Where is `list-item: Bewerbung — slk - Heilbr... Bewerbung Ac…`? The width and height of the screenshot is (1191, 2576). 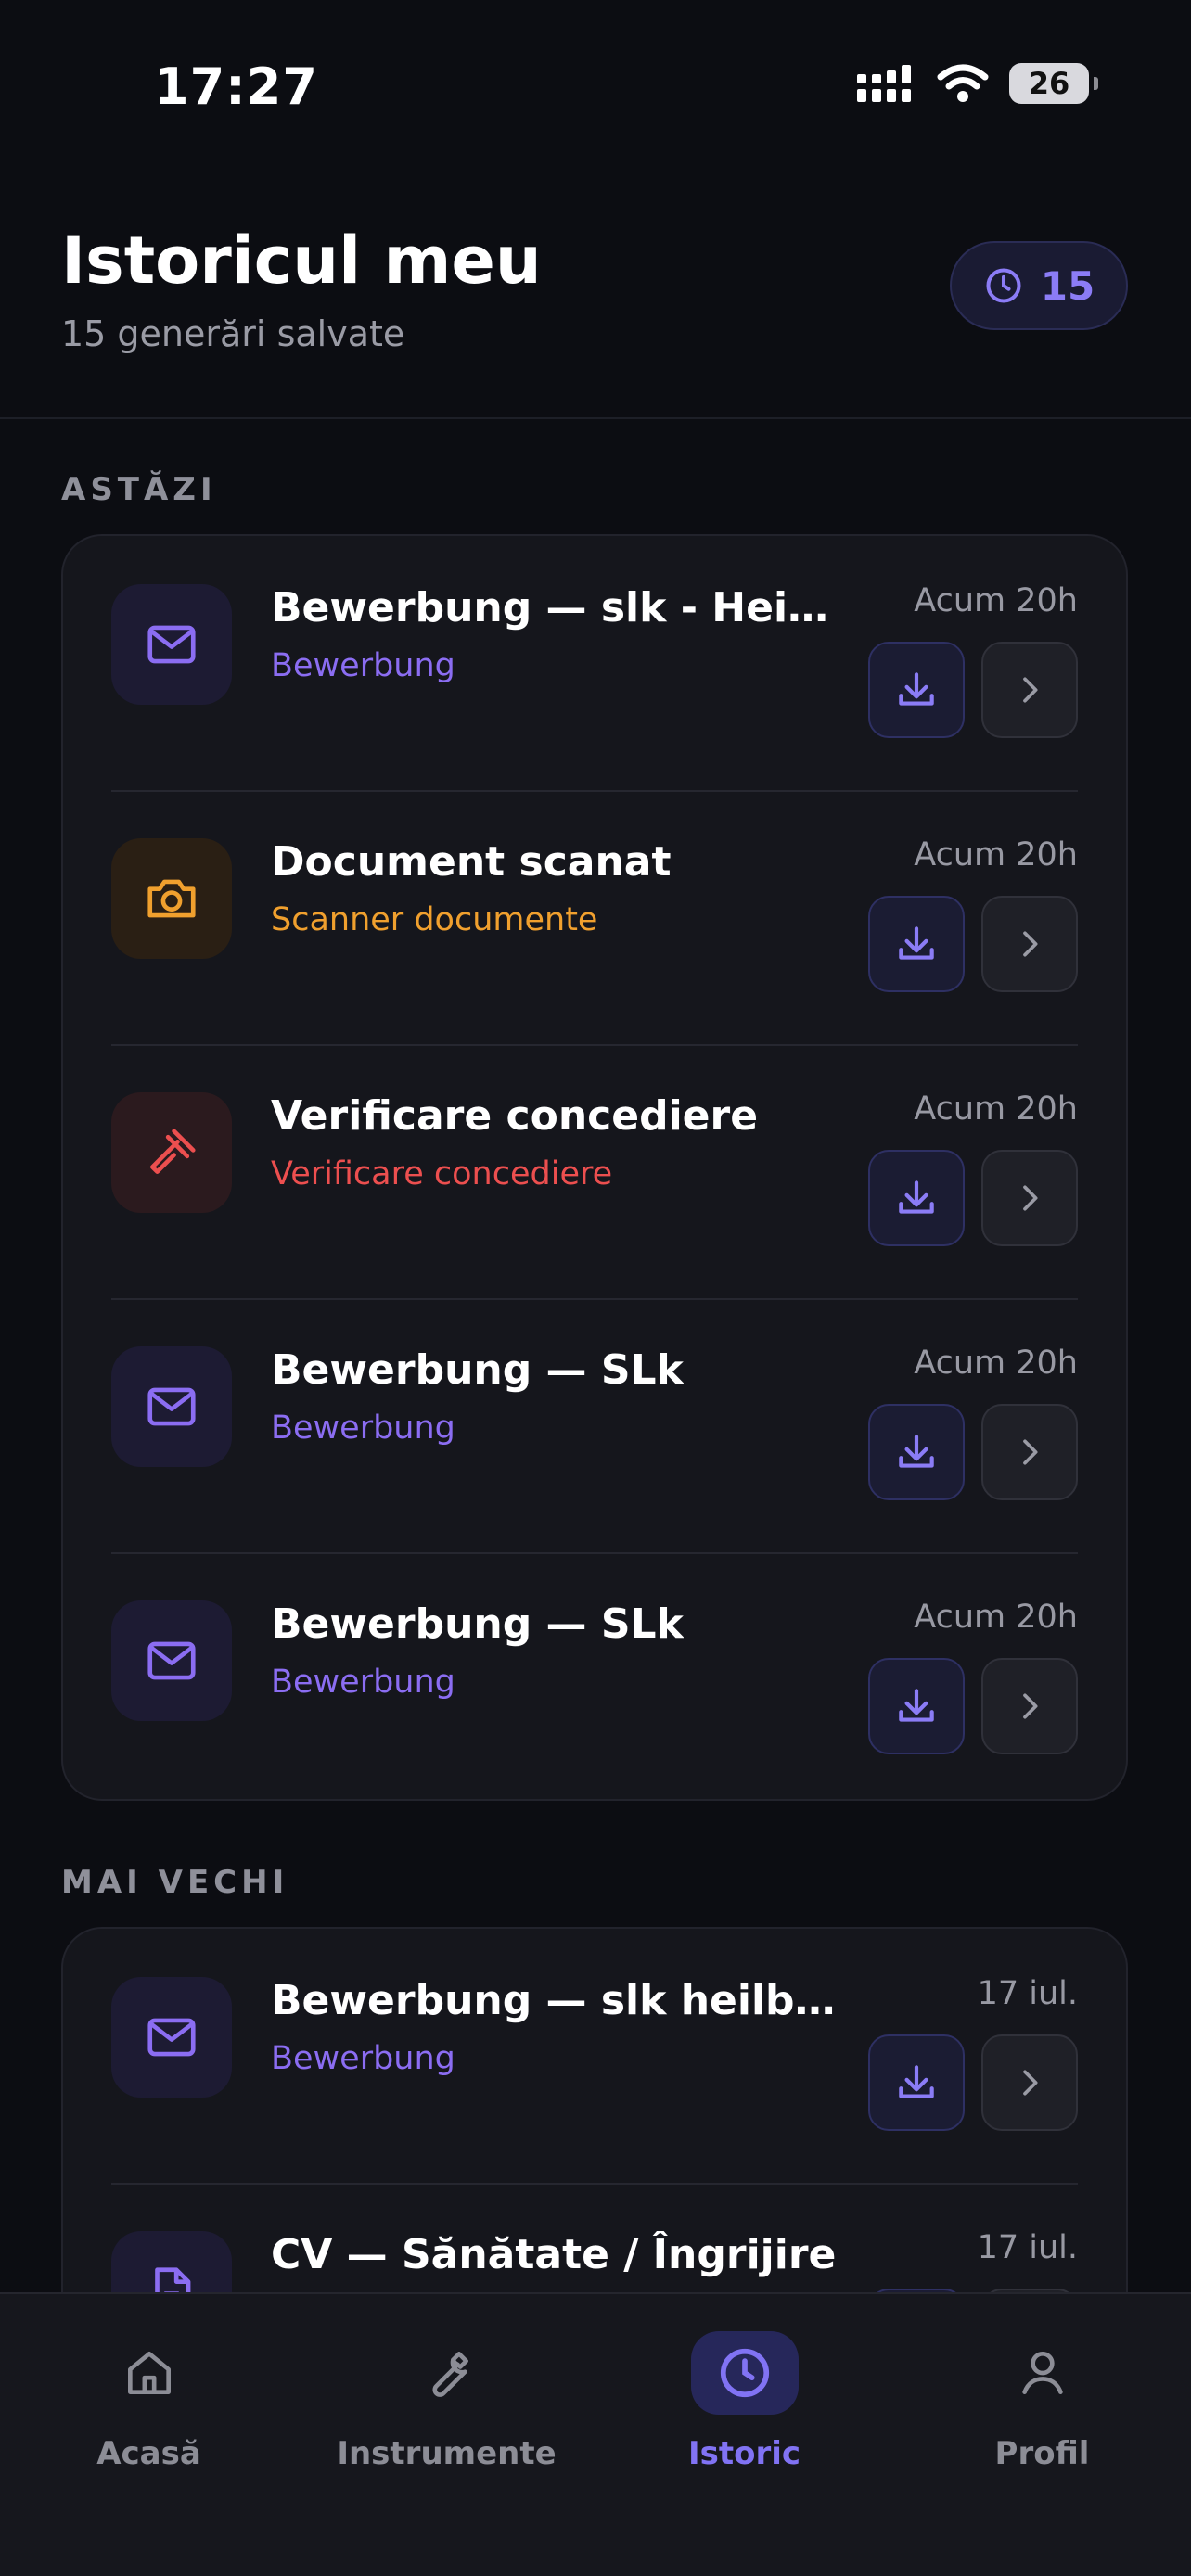 list-item: Bewerbung — slk - Heilbr... Bewerbung Ac… is located at coordinates (594, 663).